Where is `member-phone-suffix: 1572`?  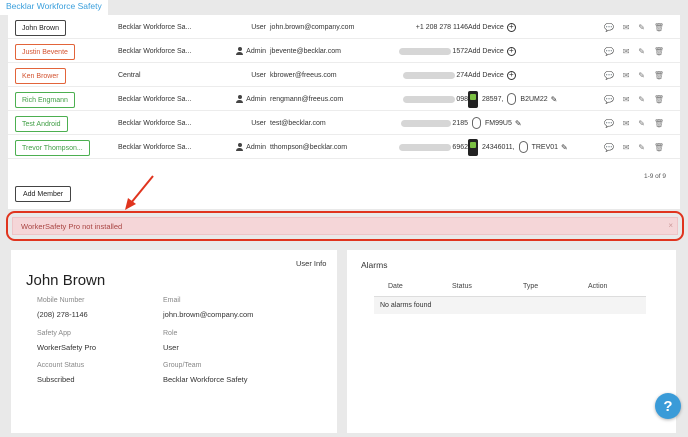 member-phone-suffix: 1572 is located at coordinates (460, 51).